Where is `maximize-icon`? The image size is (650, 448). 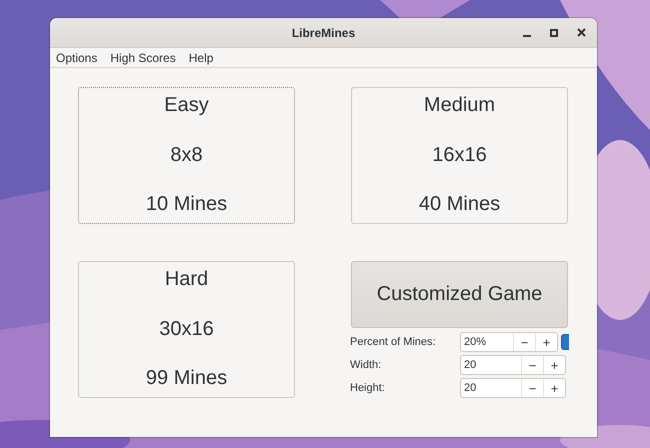 maximize-icon is located at coordinates (554, 32).